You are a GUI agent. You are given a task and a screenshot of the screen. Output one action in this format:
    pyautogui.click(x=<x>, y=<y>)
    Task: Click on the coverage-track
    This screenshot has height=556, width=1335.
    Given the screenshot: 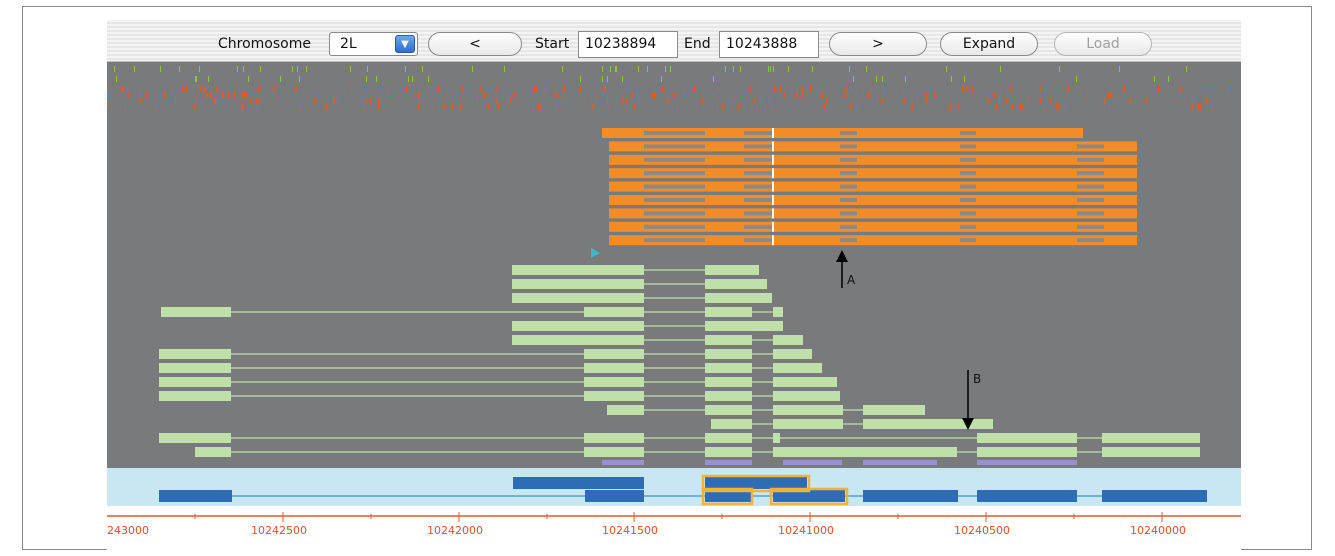 What is the action you would take?
    pyautogui.click(x=839, y=462)
    